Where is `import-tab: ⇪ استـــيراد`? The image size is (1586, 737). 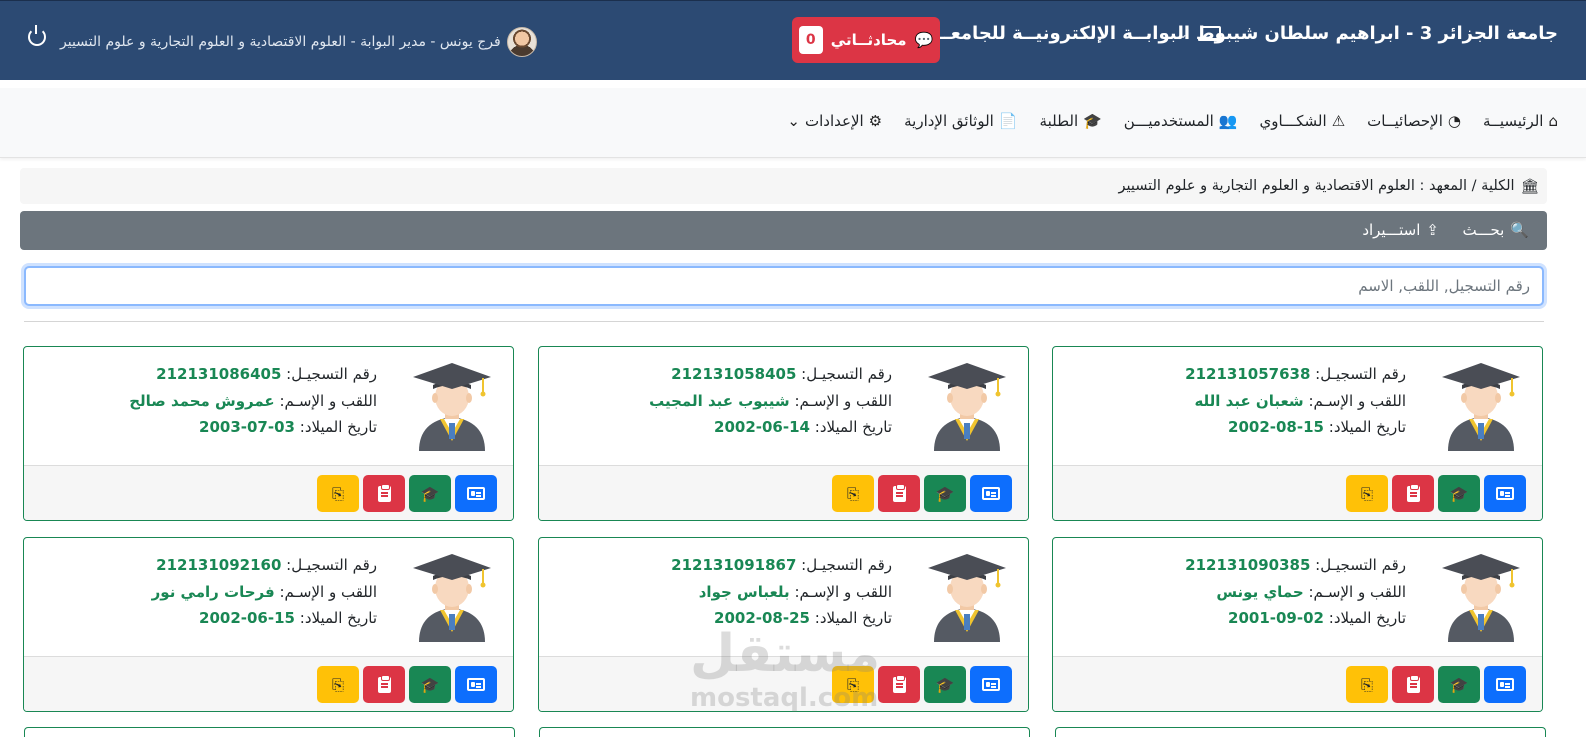
import-tab: ⇪ استـــيراد is located at coordinates (1400, 230).